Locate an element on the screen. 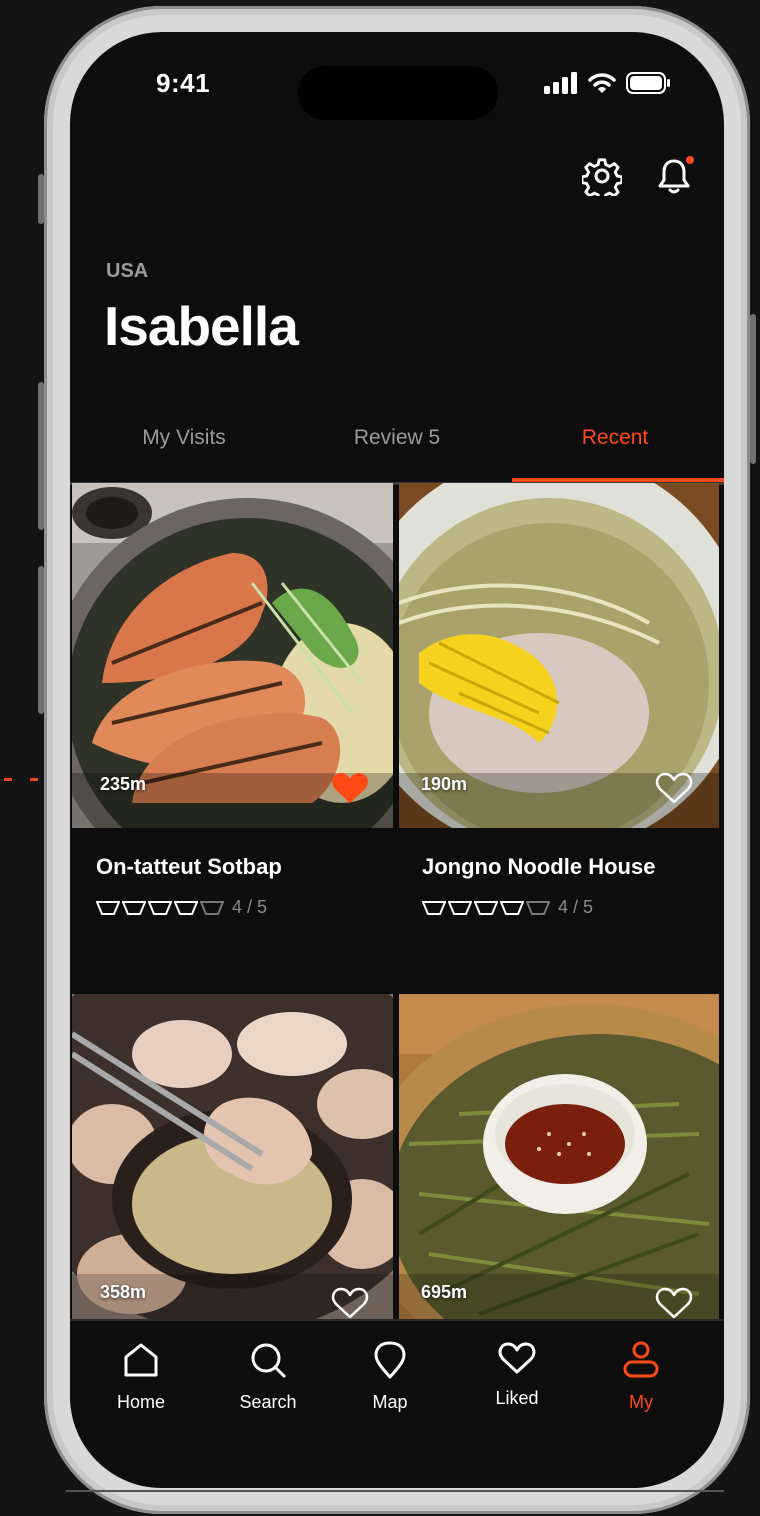  heart-icon is located at coordinates (517, 1358).